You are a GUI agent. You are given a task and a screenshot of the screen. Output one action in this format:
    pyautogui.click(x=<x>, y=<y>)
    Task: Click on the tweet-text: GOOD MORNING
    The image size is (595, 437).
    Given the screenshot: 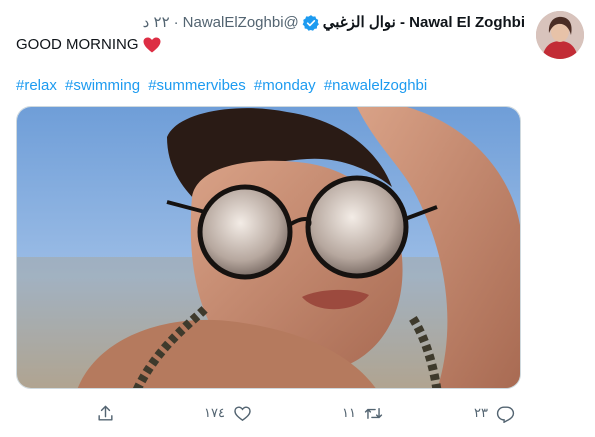 What is the action you would take?
    pyautogui.click(x=88, y=45)
    